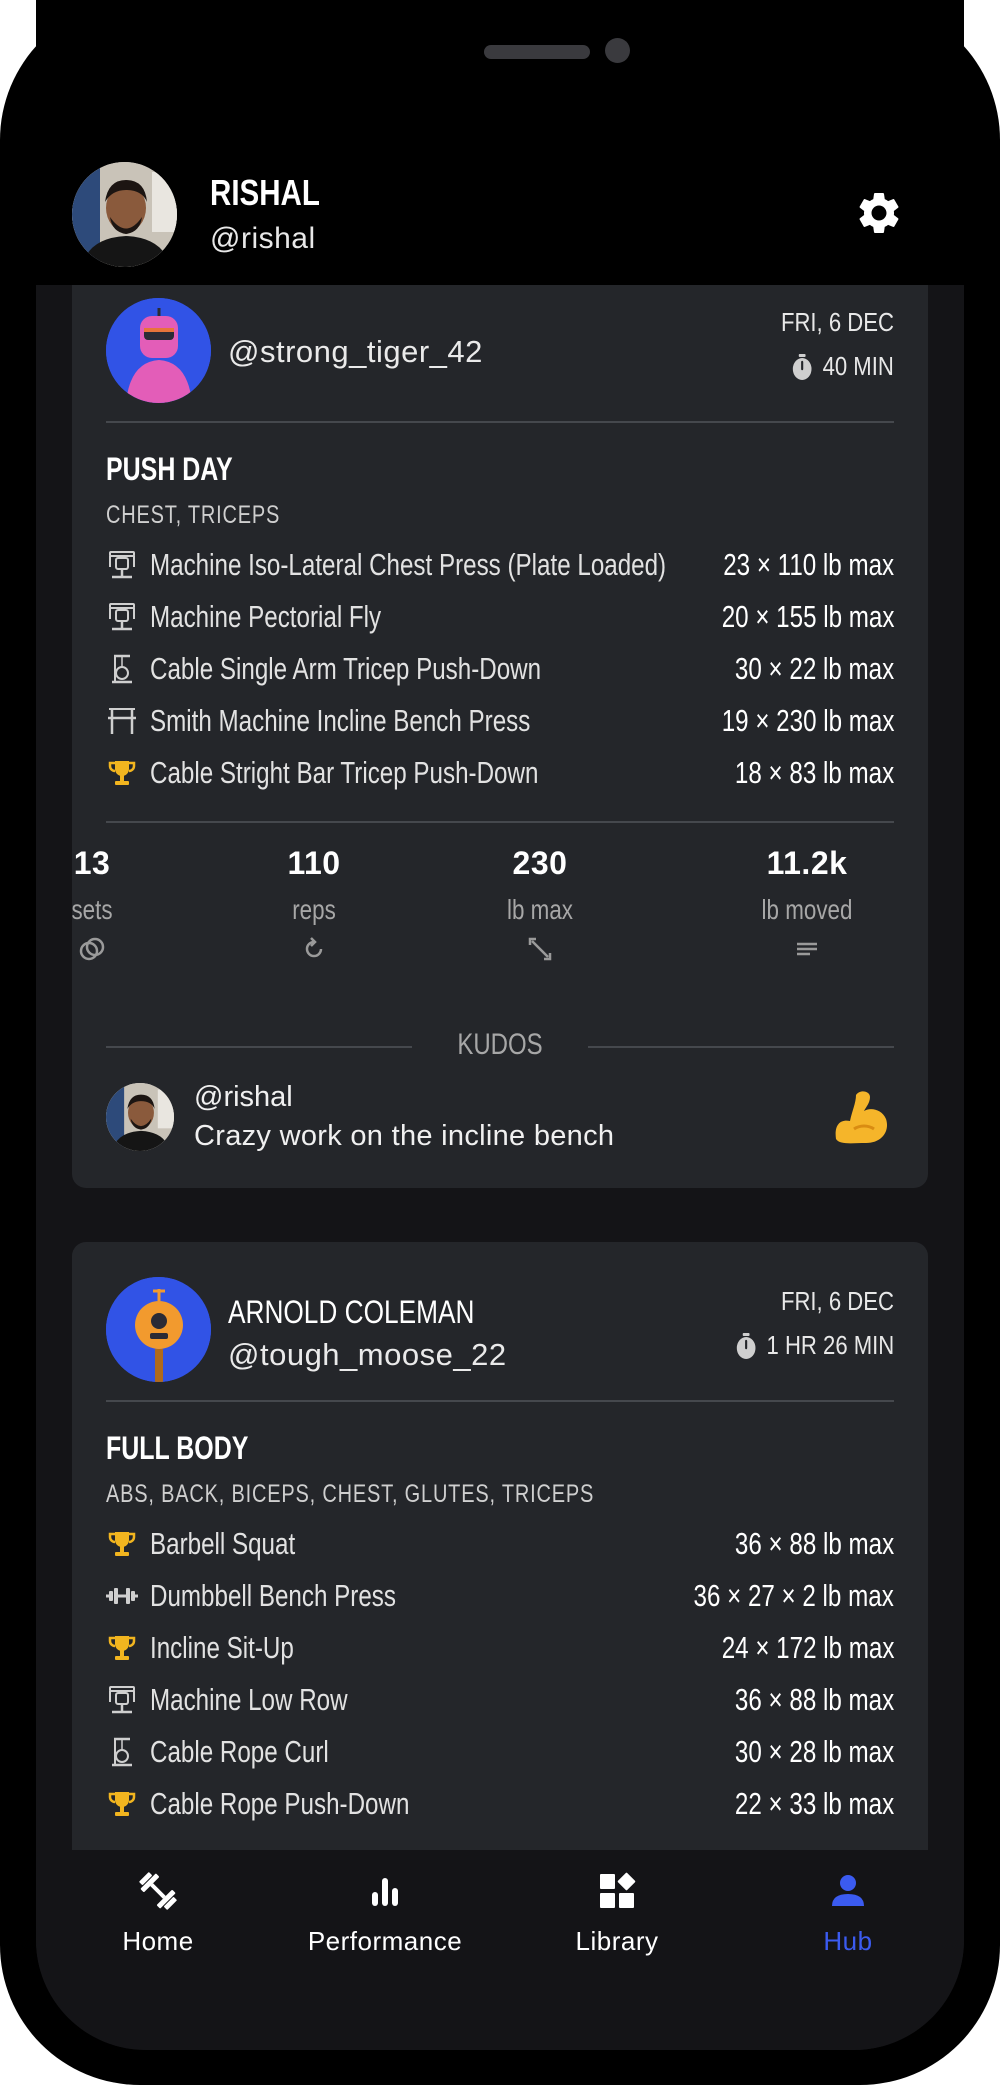  I want to click on widgets-icon, so click(618, 1890).